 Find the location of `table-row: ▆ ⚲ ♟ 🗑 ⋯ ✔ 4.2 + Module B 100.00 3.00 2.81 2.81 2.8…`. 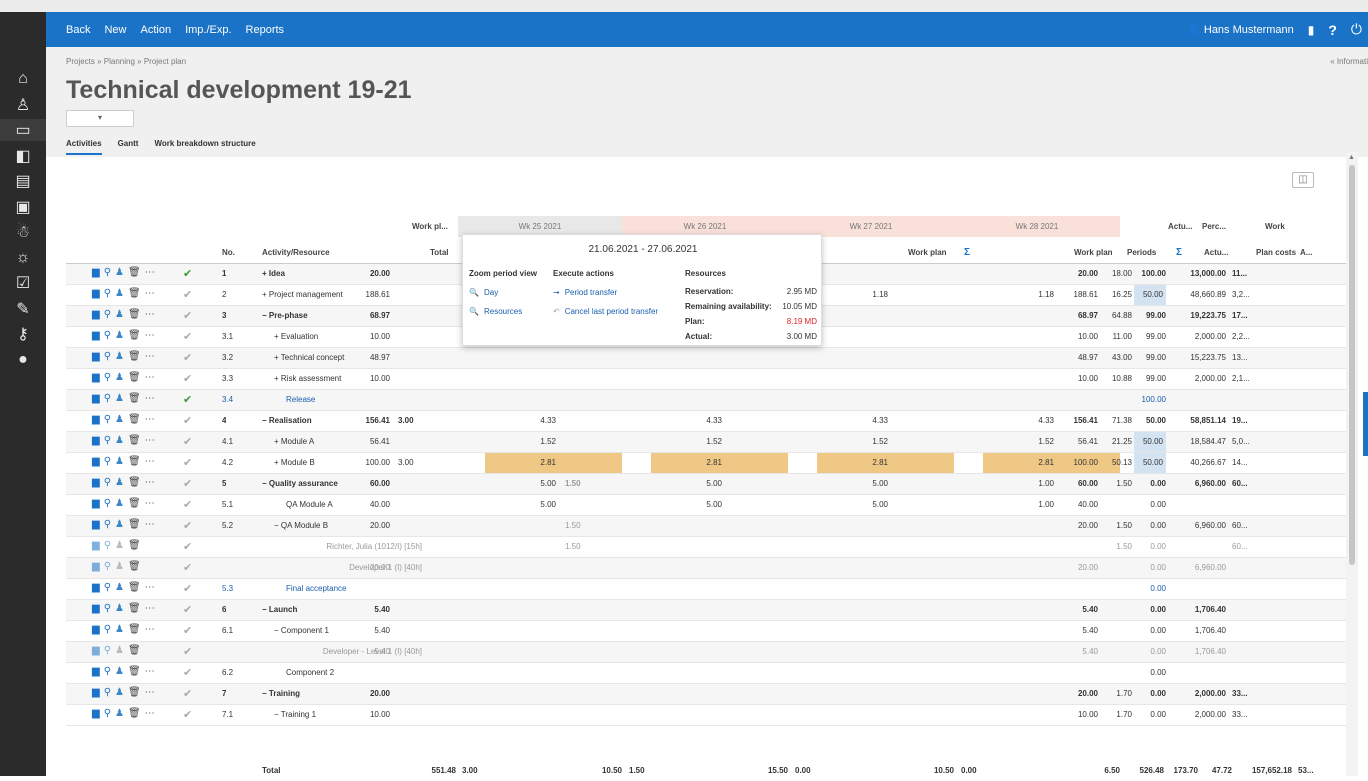

table-row: ▆ ⚲ ♟ 🗑 ⋯ ✔ 4.2 + Module B 100.00 3.00 2.81 2.81 2.8… is located at coordinates (706, 463).